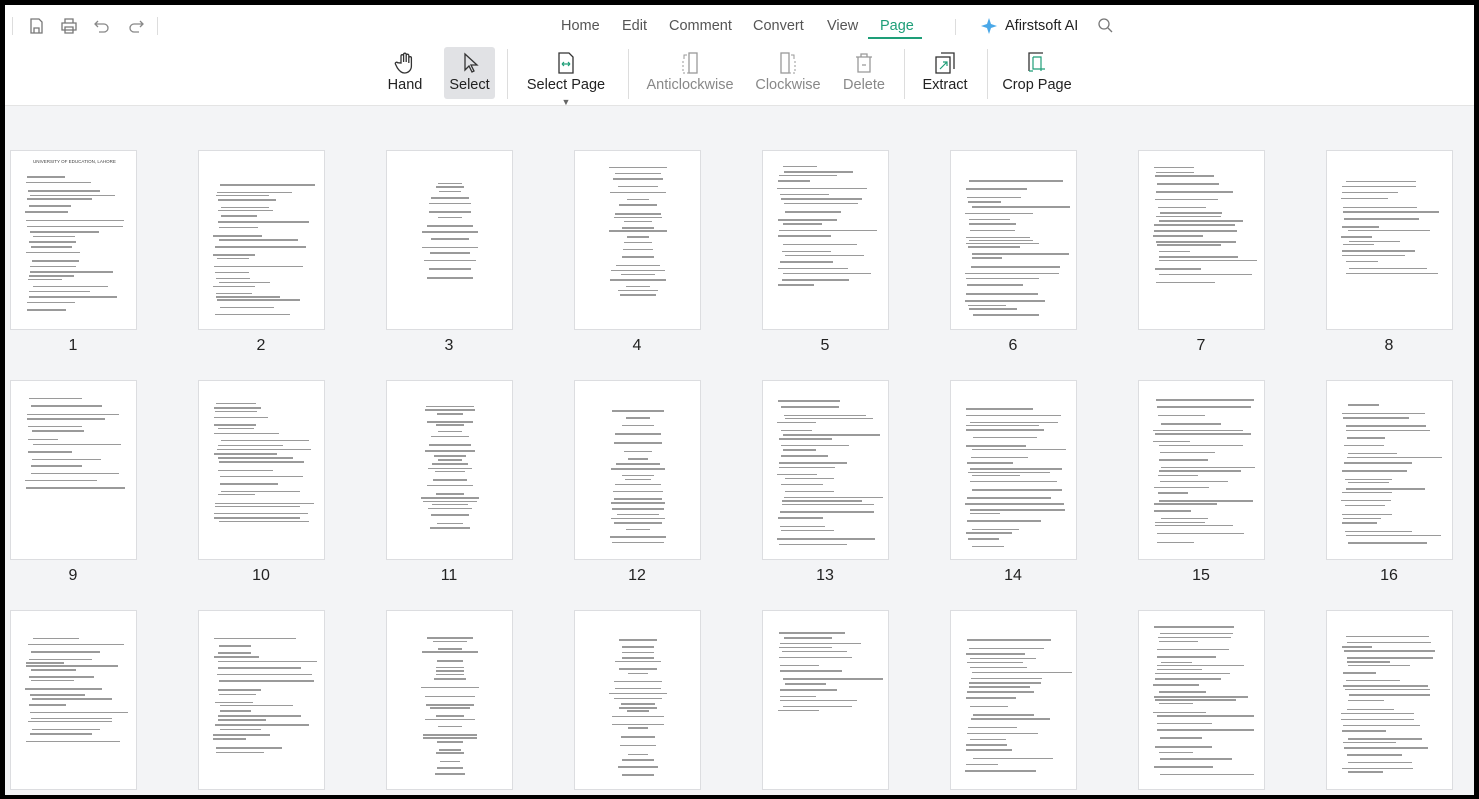 The height and width of the screenshot is (799, 1479). I want to click on afirstsoft-ai-button: Afirstsoft AI, so click(1041, 26).